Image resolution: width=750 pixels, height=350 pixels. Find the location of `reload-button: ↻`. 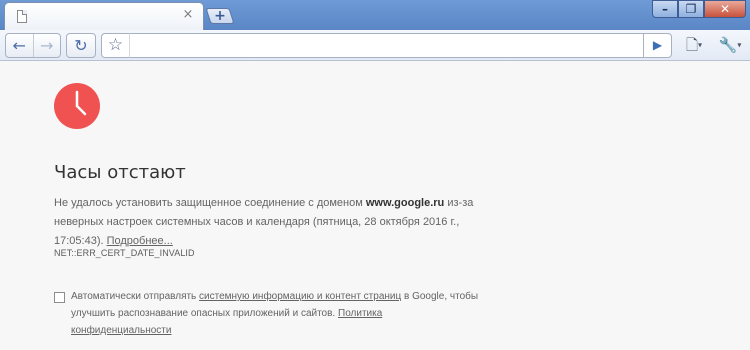

reload-button: ↻ is located at coordinates (81, 45).